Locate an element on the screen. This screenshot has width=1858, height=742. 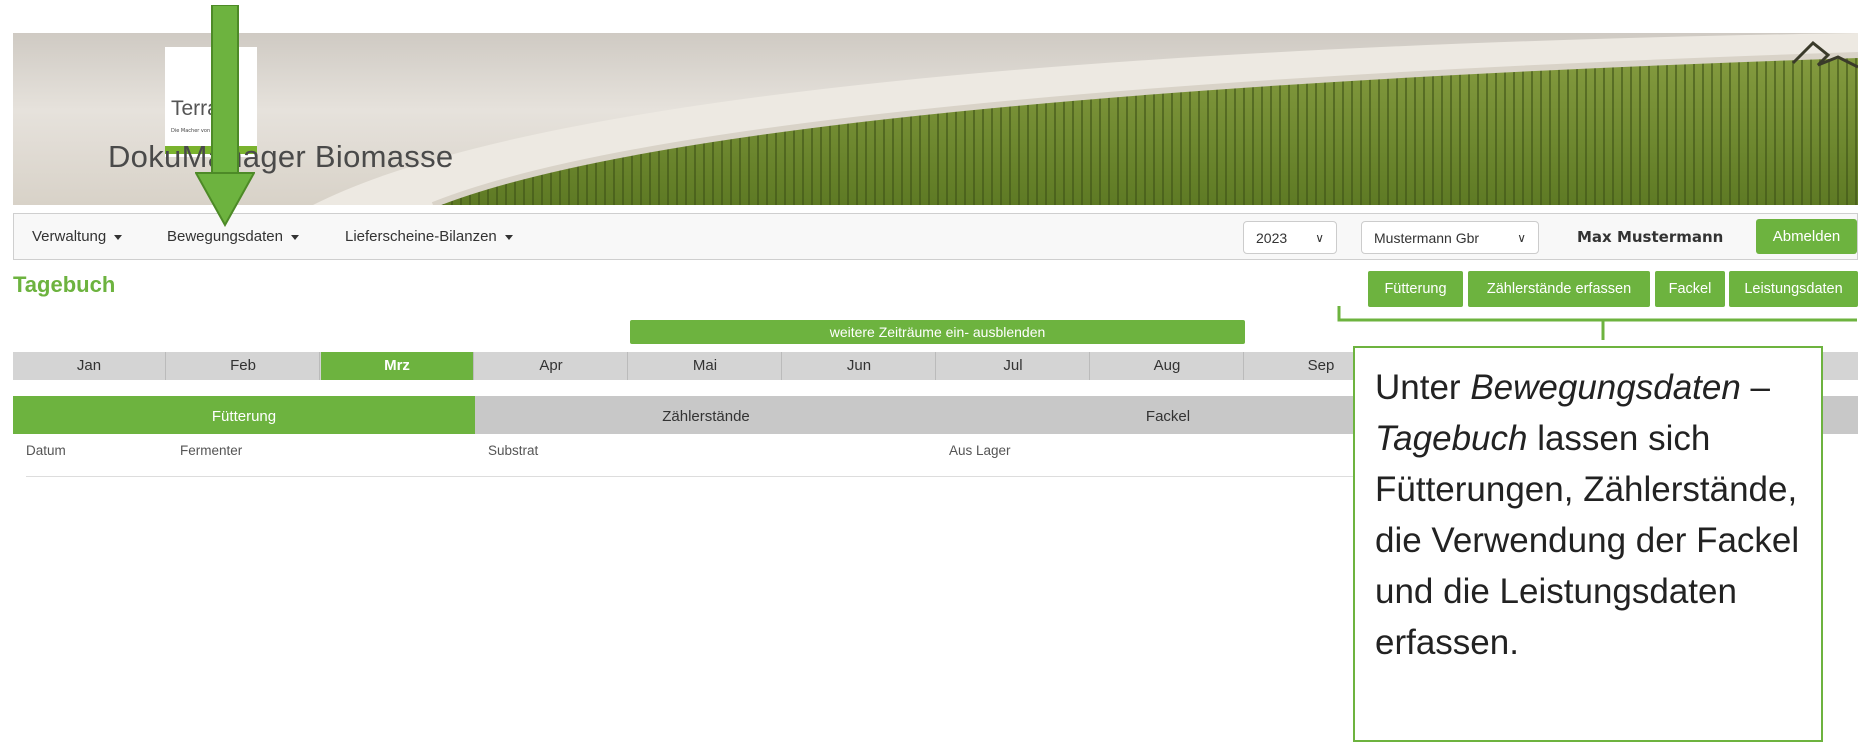
table-divider is located at coordinates (703, 476).